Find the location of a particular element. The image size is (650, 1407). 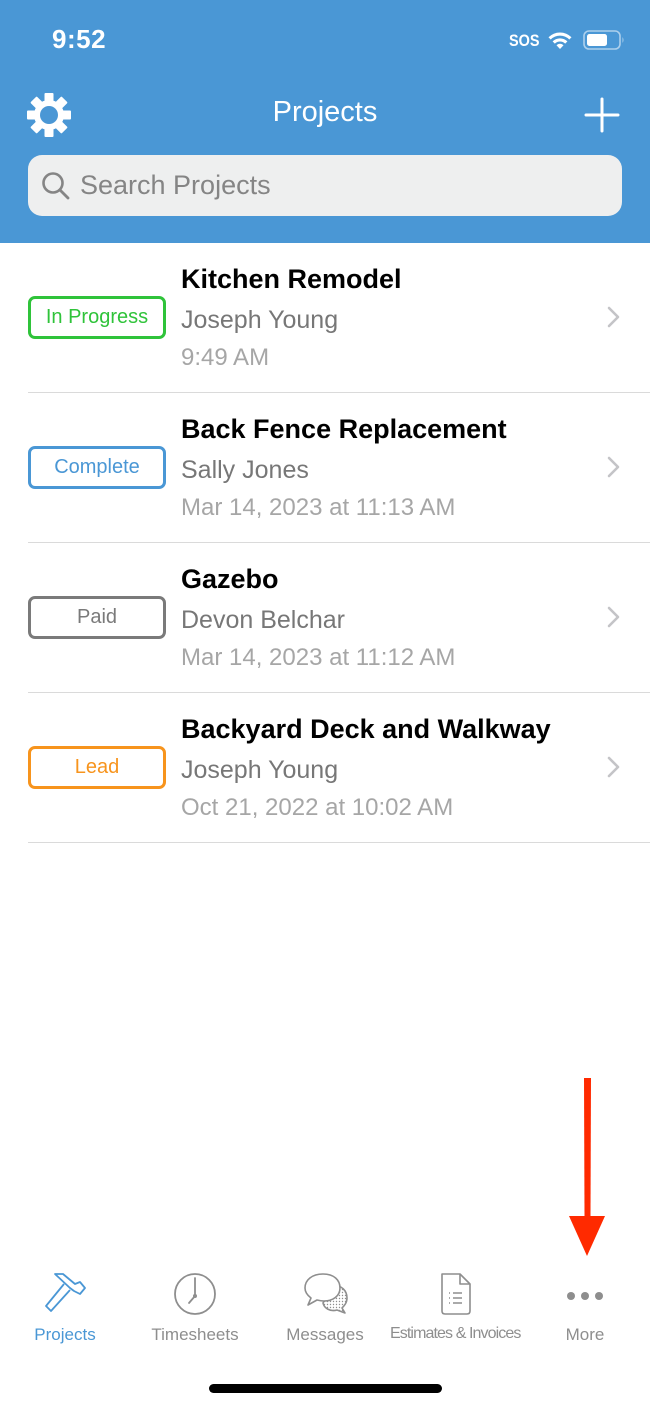

project-client: Sally Jones is located at coordinates (245, 470).